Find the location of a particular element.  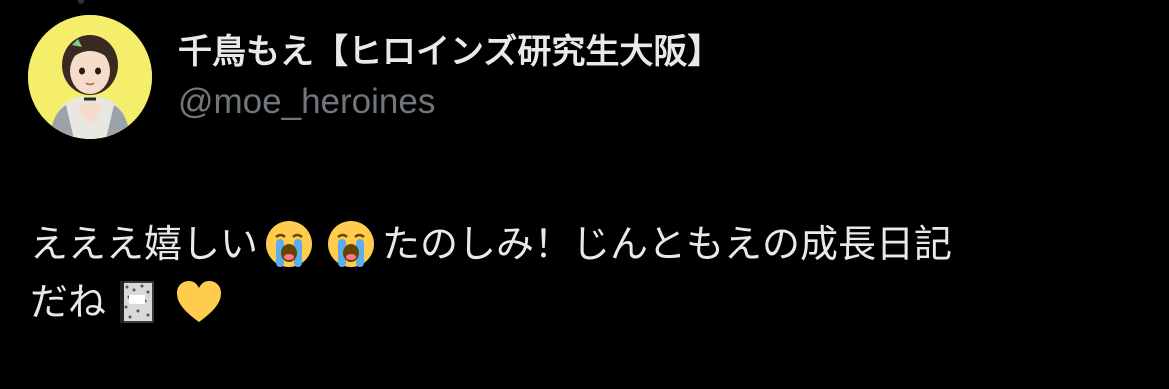

author-info: 千鳥もえ【ヒロインズ研究生大阪】 @moe_heroines is located at coordinates (449, 77).